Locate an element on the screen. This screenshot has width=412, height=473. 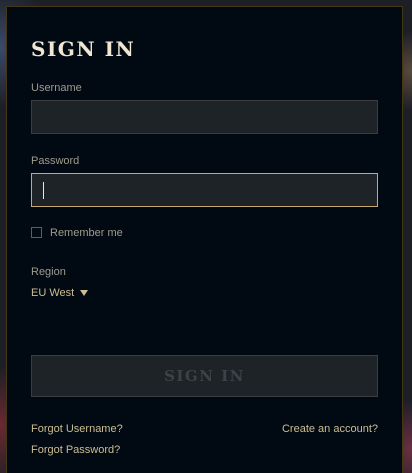
region-value: EU West is located at coordinates (53, 293).